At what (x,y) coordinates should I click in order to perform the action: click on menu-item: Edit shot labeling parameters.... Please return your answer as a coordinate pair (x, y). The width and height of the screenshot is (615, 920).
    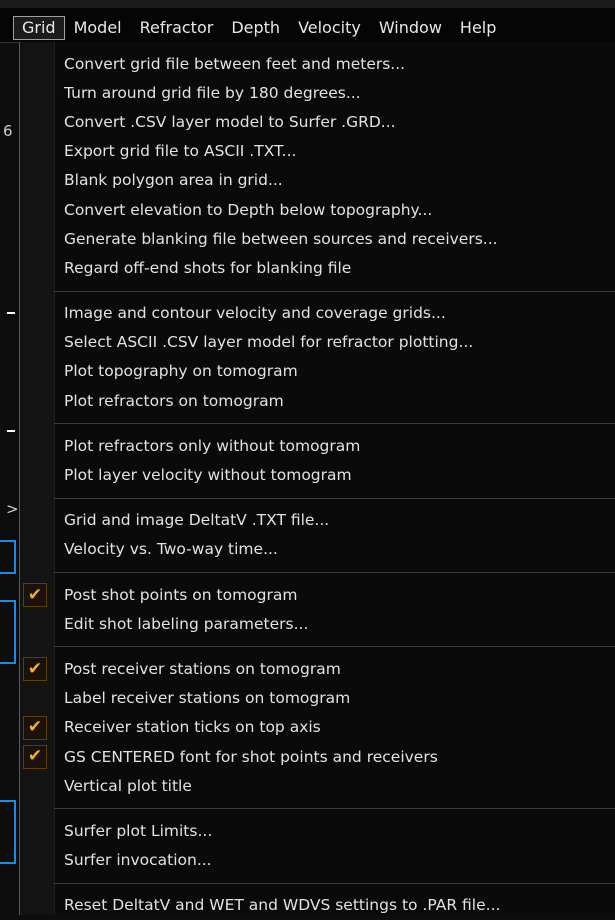
    Looking at the image, I should click on (317, 623).